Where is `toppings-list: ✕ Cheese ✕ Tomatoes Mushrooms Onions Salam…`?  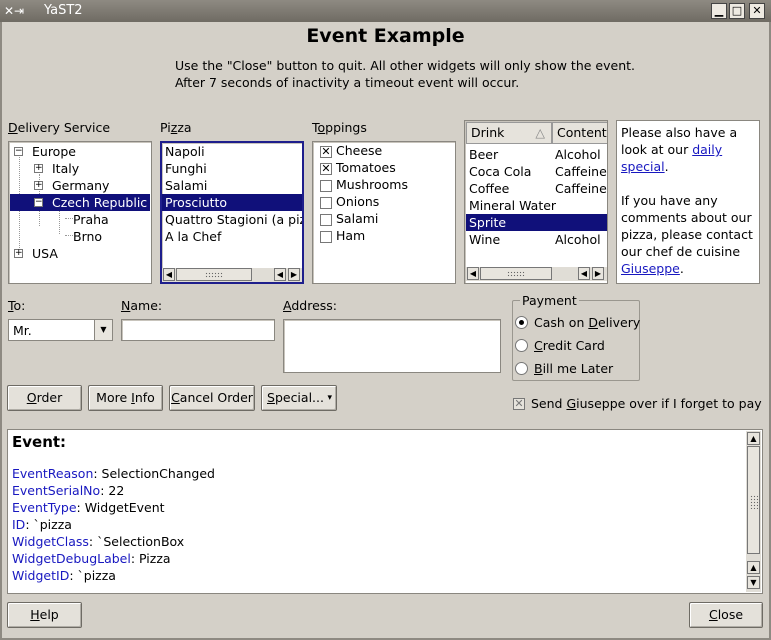 toppings-list: ✕ Cheese ✕ Tomatoes Mushrooms Onions Salam… is located at coordinates (384, 212).